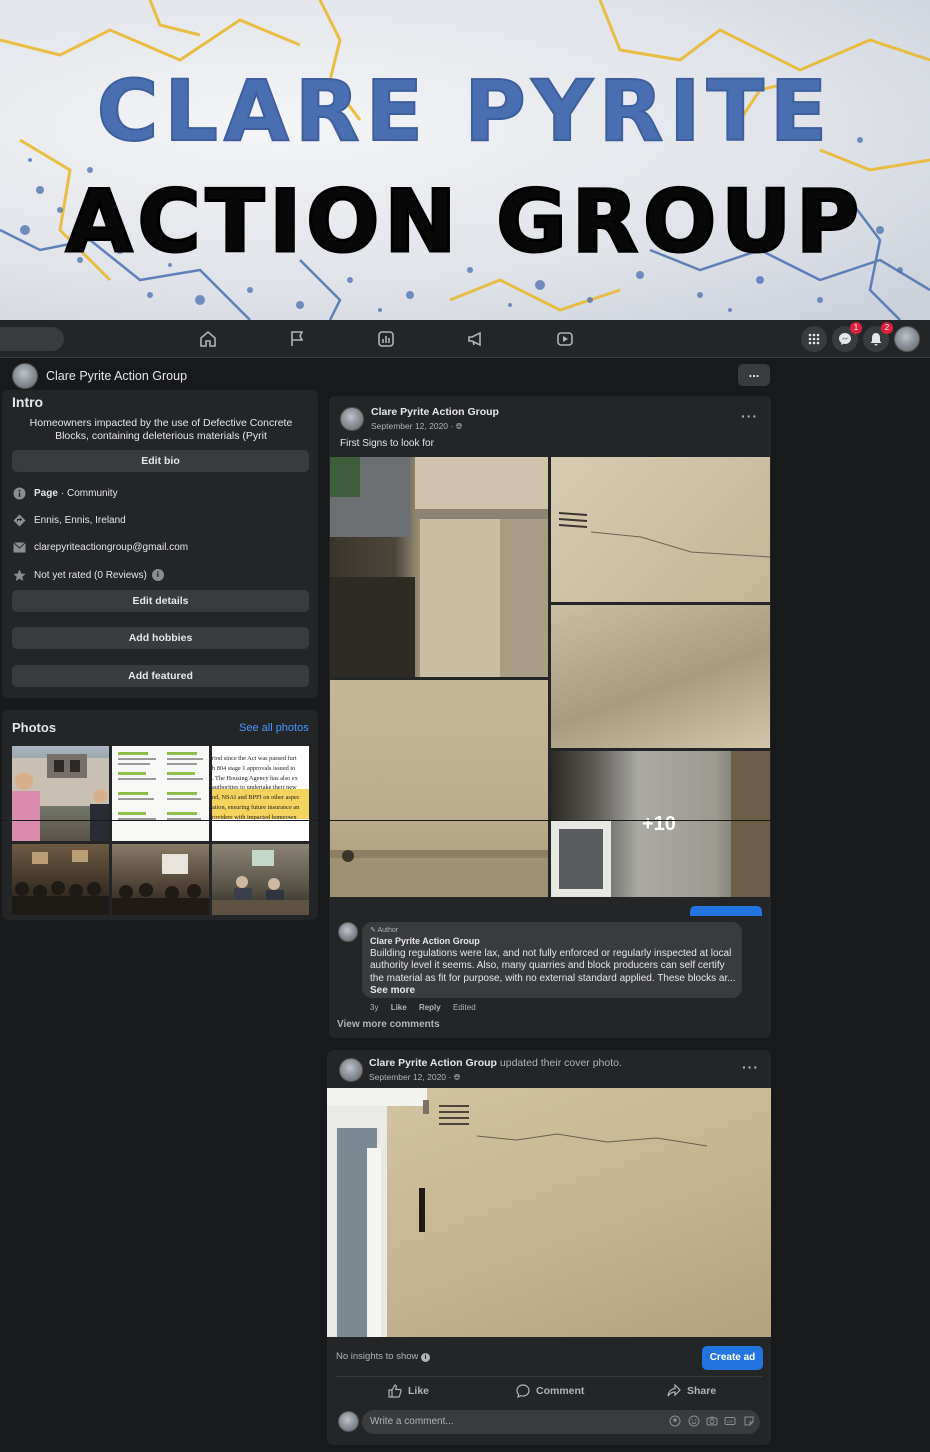  What do you see at coordinates (416, 426) in the screenshot?
I see `post1-date: September 12, 2020 · 🌐︎` at bounding box center [416, 426].